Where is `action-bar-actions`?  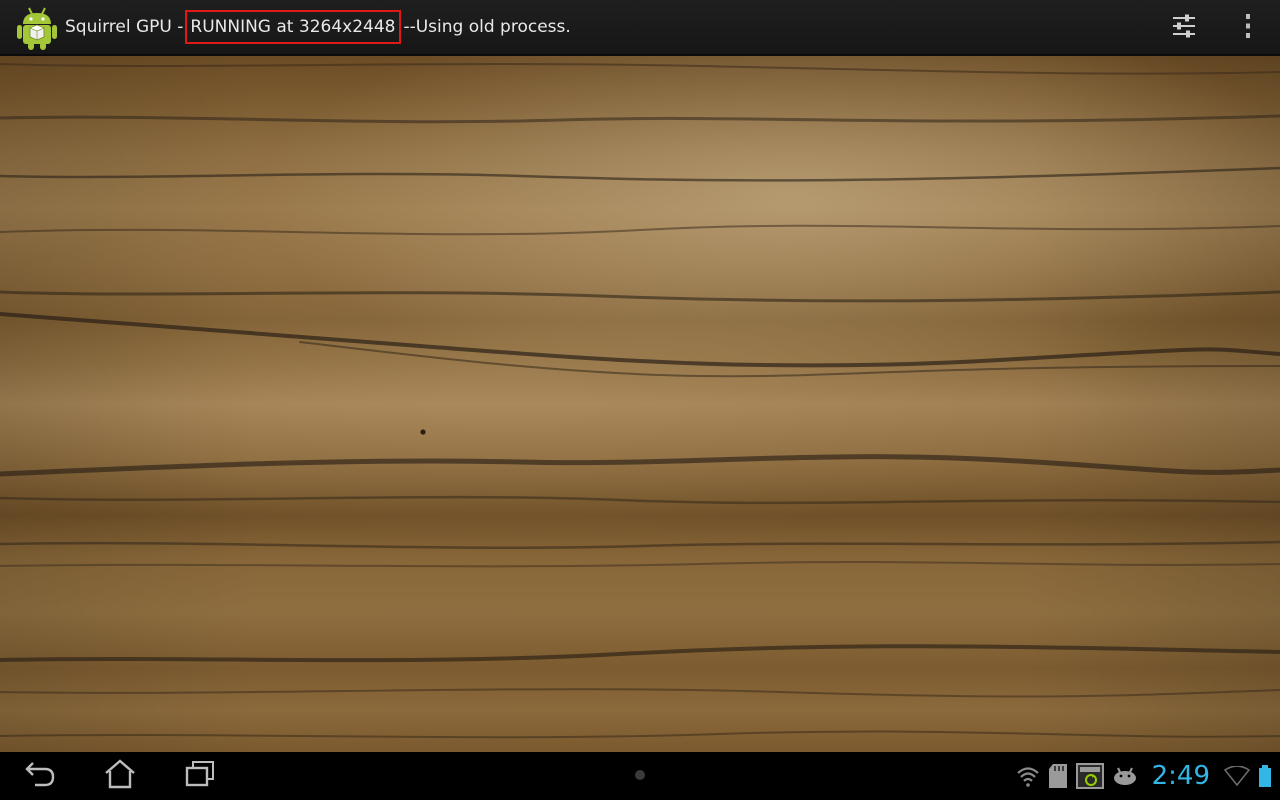 action-bar-actions is located at coordinates (1216, 28).